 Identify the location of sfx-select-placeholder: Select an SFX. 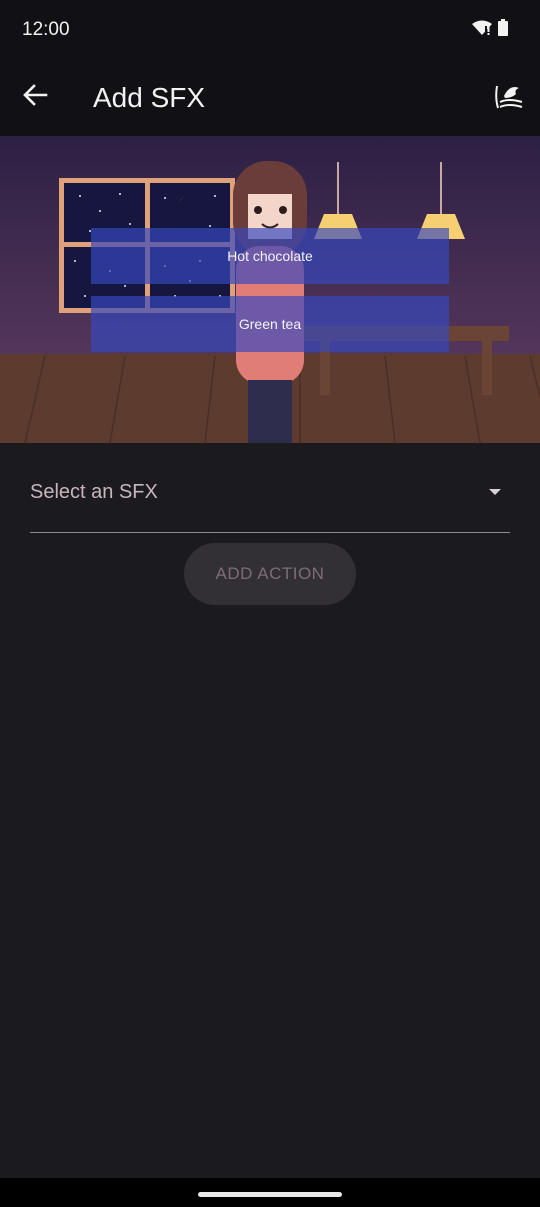
(94, 492).